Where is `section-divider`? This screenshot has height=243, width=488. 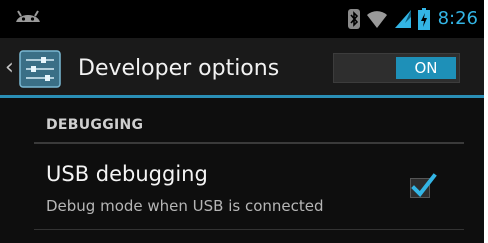
section-divider is located at coordinates (249, 143).